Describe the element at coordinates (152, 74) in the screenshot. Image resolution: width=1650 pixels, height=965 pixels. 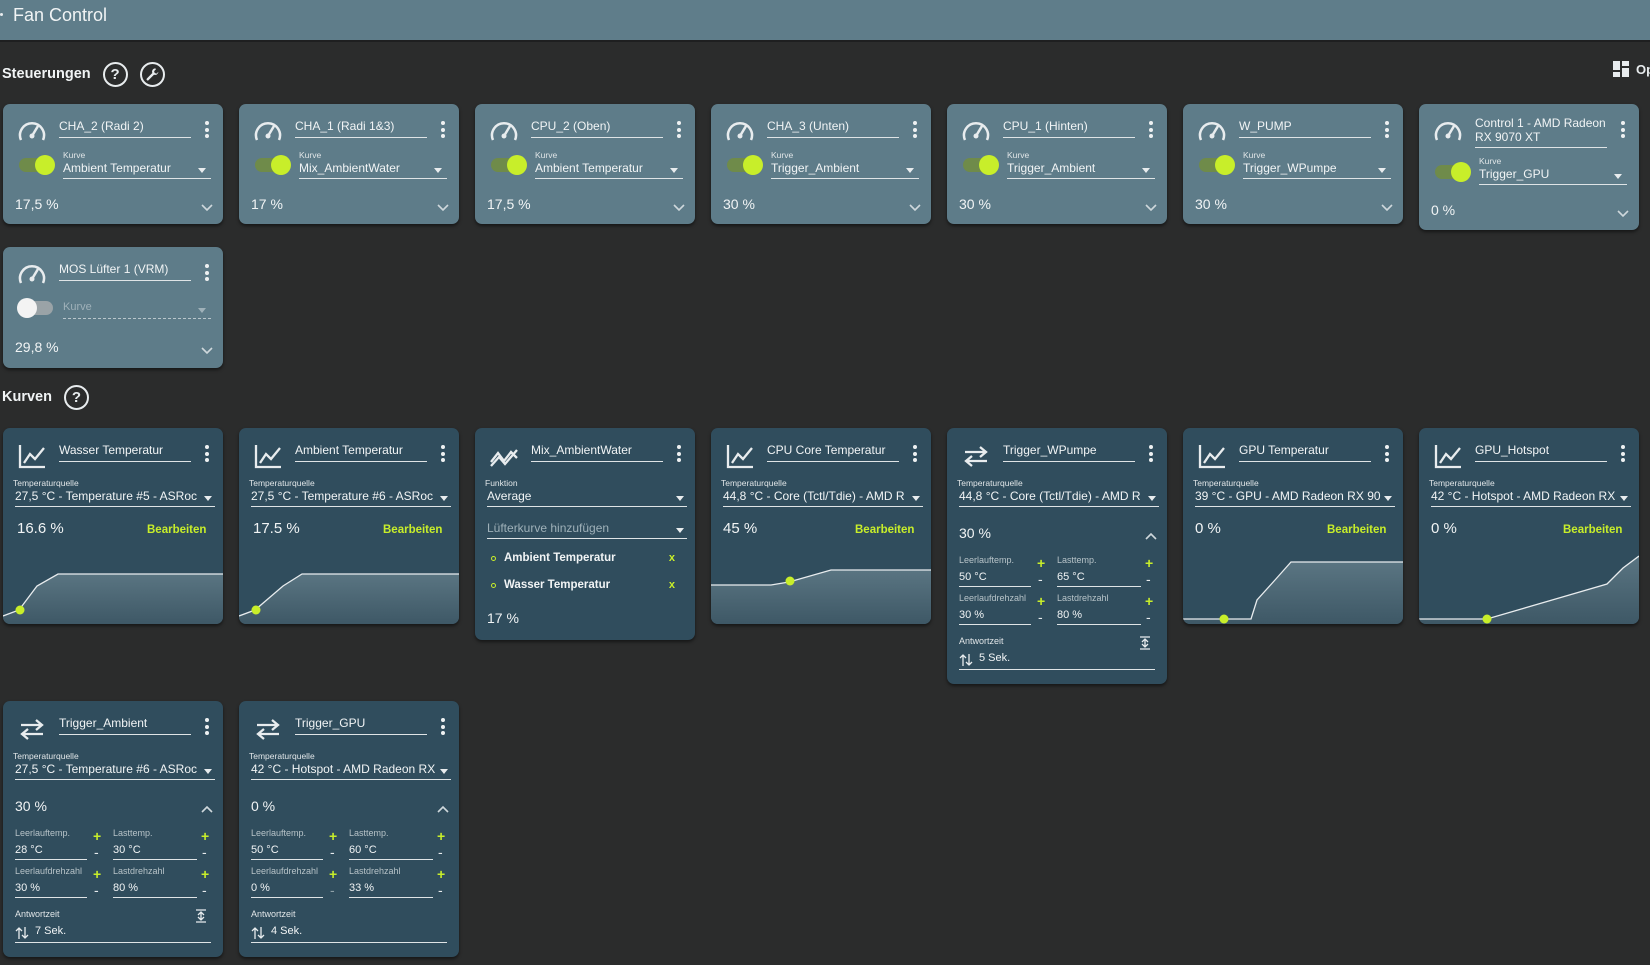
I see `wrench-icon` at that location.